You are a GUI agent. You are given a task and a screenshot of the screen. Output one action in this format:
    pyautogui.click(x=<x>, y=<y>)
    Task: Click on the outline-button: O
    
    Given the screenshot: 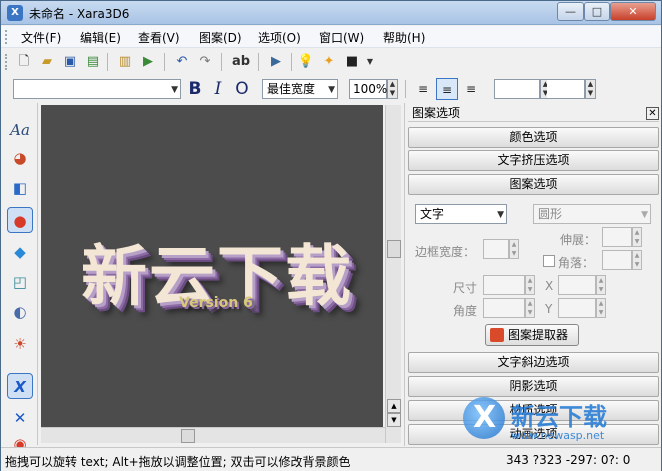 What is the action you would take?
    pyautogui.click(x=242, y=89)
    